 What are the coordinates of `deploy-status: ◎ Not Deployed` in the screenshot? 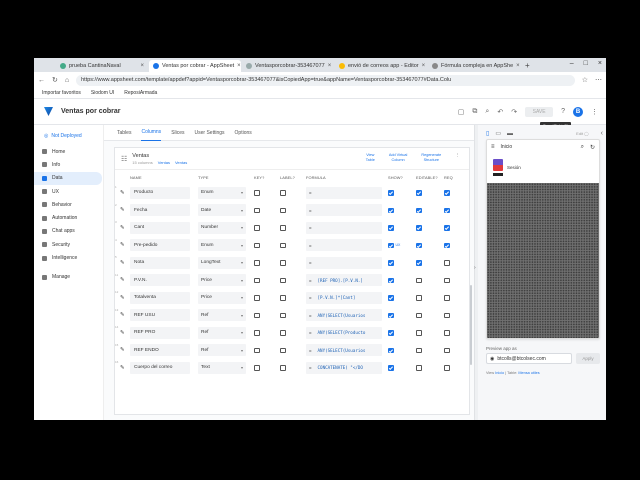 It's located at (68, 132).